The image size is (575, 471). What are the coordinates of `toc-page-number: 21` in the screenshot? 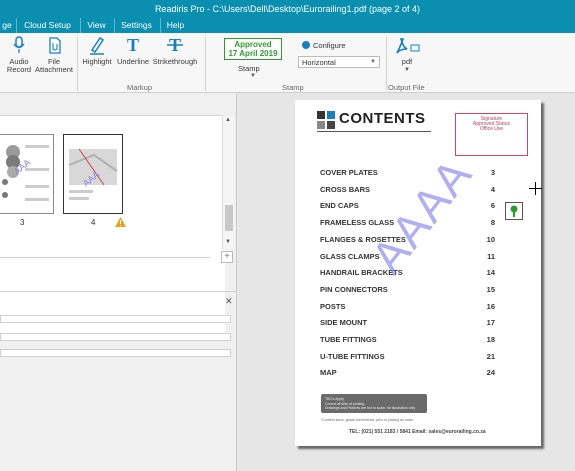 It's located at (490, 356).